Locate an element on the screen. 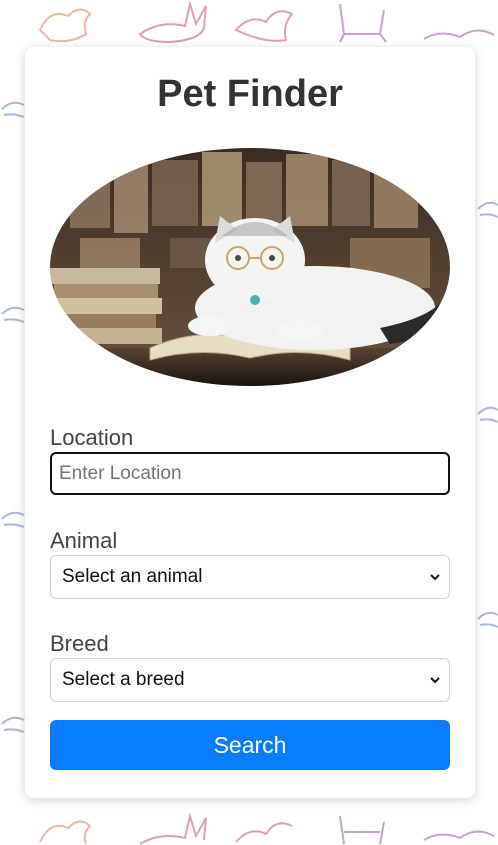 The height and width of the screenshot is (845, 498). breed-label: Breed is located at coordinates (79, 643).